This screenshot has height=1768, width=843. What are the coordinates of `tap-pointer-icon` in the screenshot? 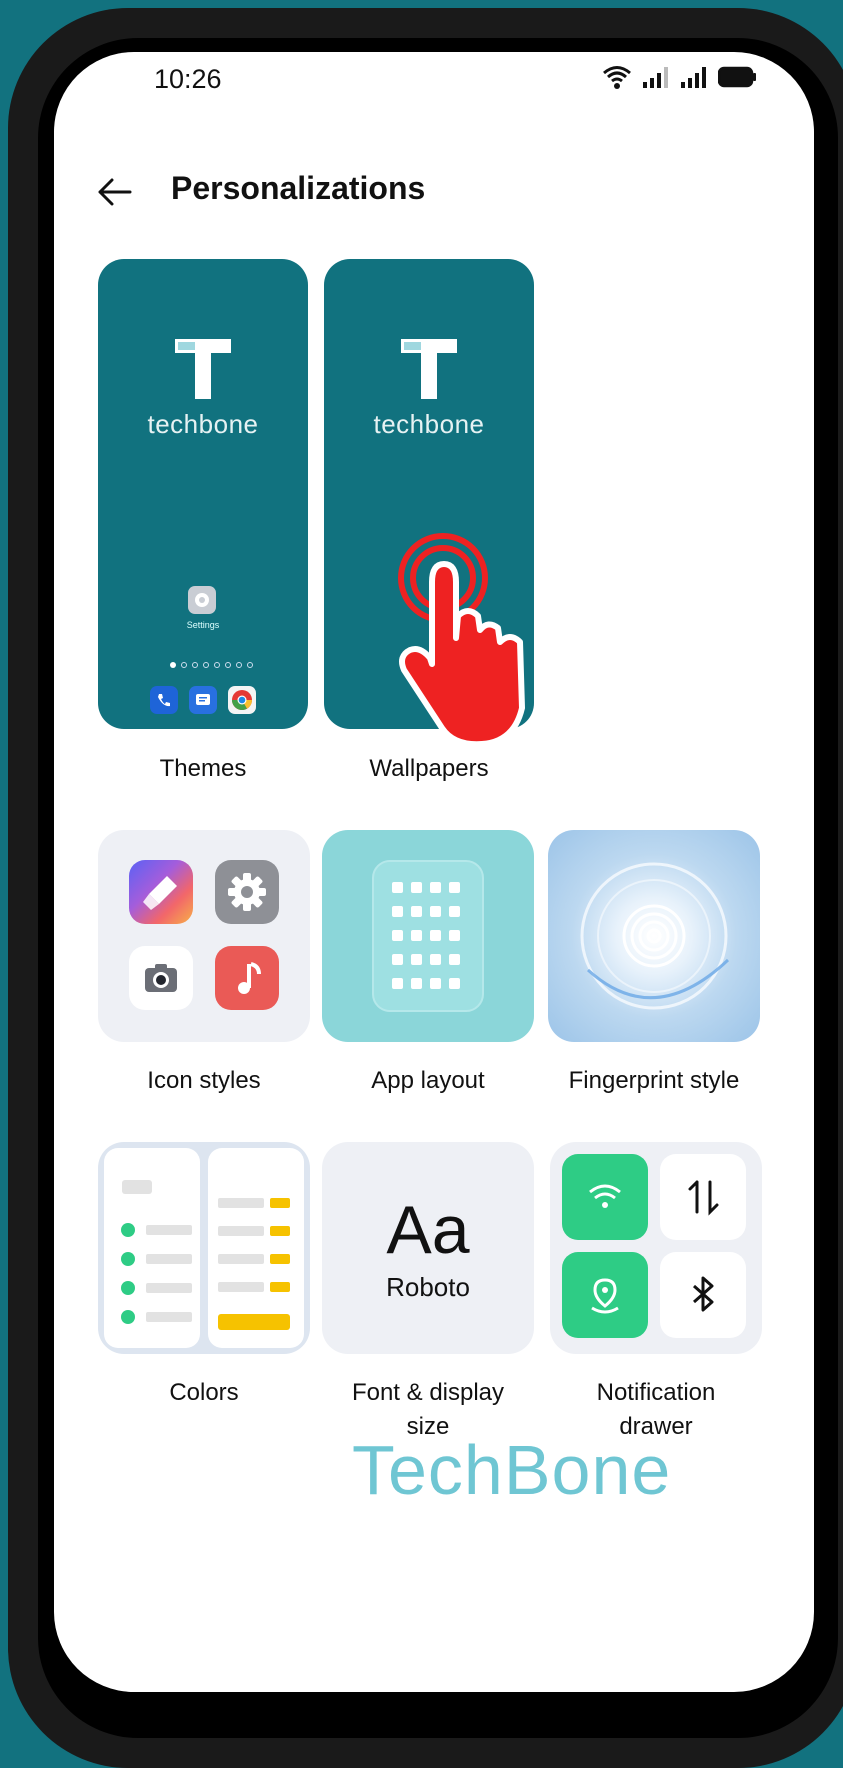 It's located at (461, 640).